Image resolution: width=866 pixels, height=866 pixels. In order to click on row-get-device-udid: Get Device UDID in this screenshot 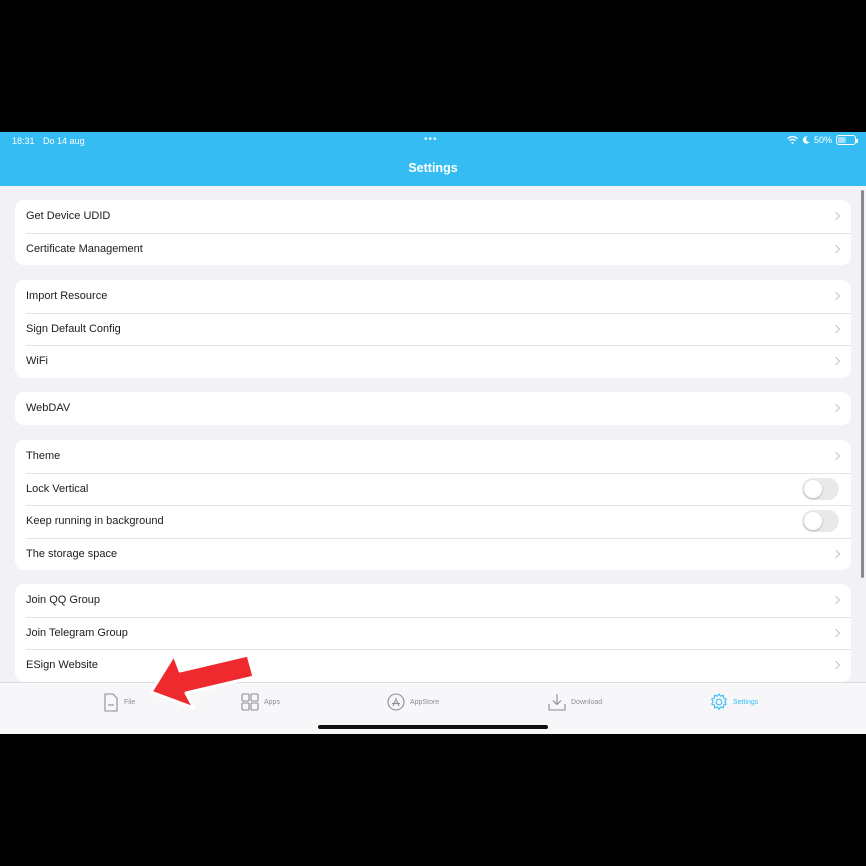, I will do `click(433, 216)`.